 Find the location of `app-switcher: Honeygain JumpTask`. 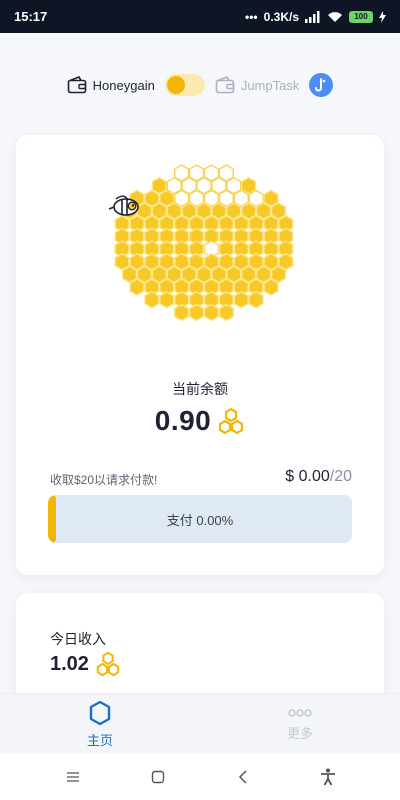

app-switcher: Honeygain JumpTask is located at coordinates (200, 85).